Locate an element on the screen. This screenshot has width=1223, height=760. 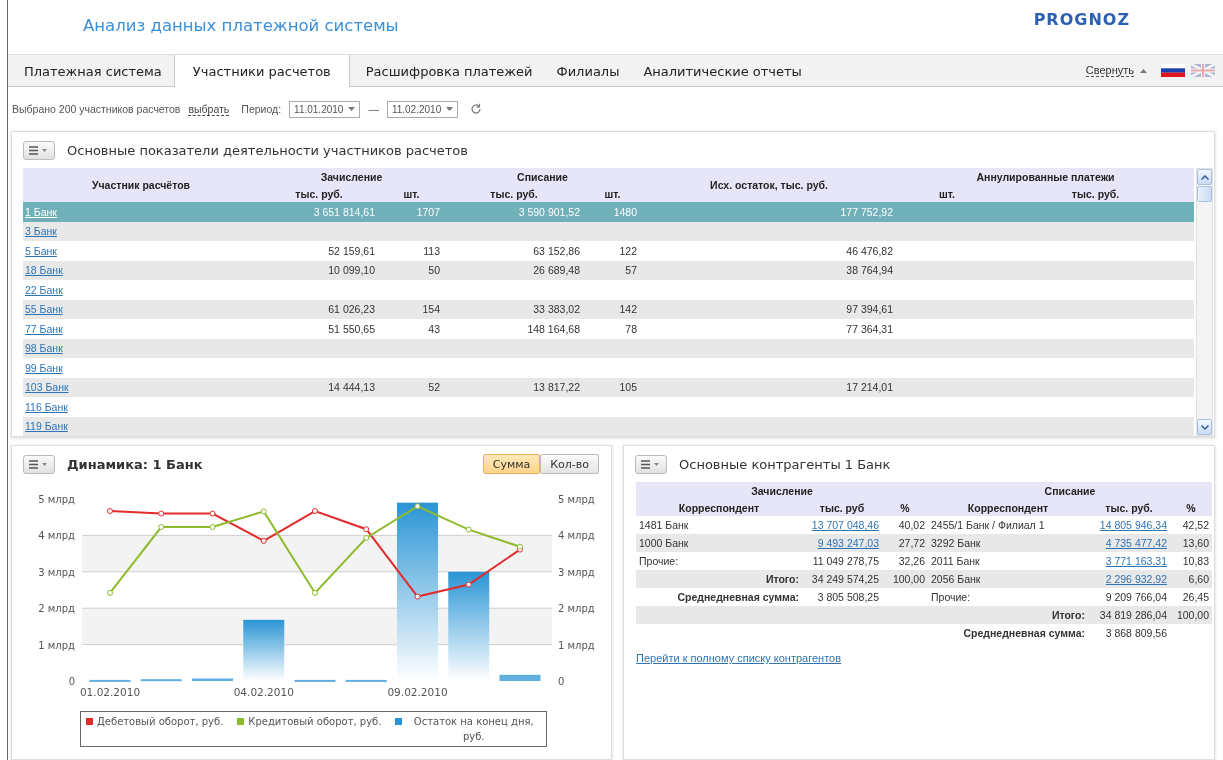
table-cell: 3292 Банк is located at coordinates (1008, 543).